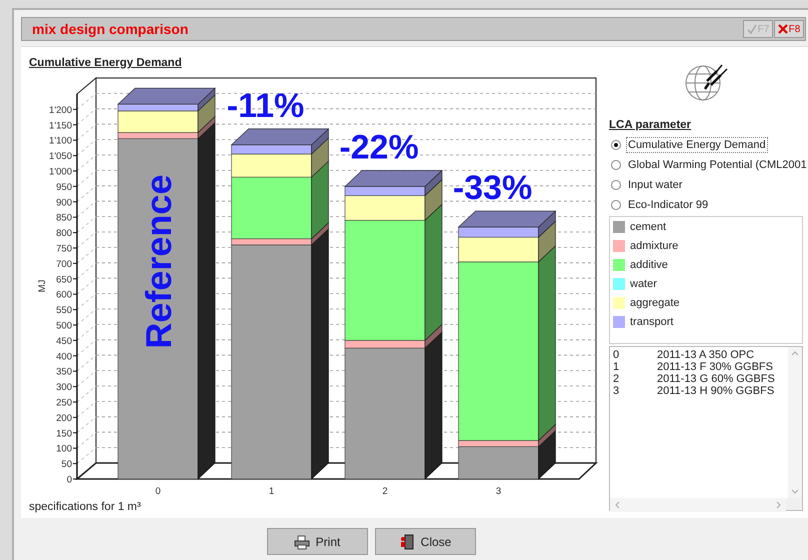 The height and width of the screenshot is (560, 808). What do you see at coordinates (85, 507) in the screenshot?
I see `footnote: specifications for 1 m³` at bounding box center [85, 507].